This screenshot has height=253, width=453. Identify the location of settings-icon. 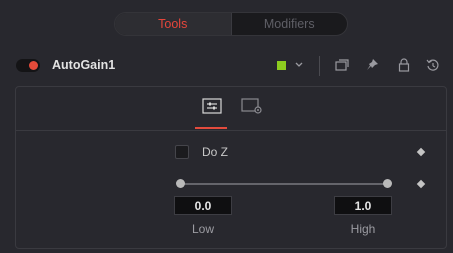
(252, 106).